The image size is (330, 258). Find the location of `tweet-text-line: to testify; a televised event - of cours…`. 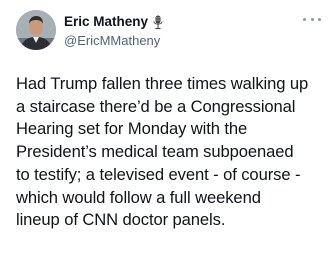

tweet-text-line: to testify; a televised event - of cours… is located at coordinates (158, 174).